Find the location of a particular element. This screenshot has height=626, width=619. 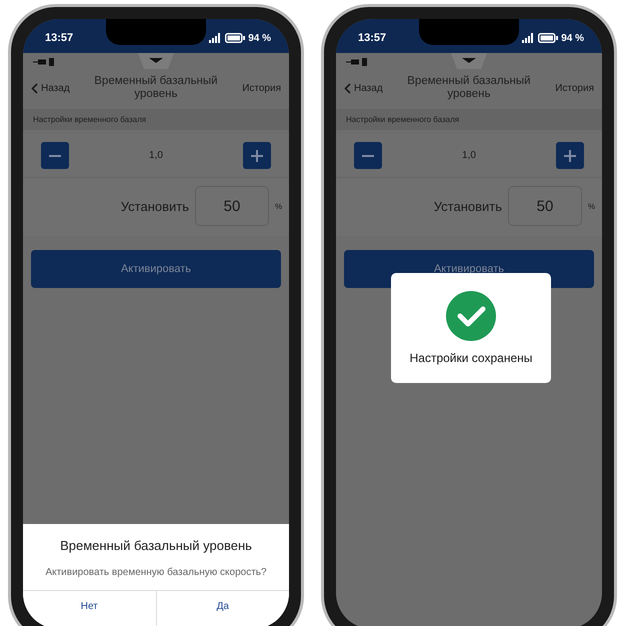

activate-button: Активировать is located at coordinates (156, 269).